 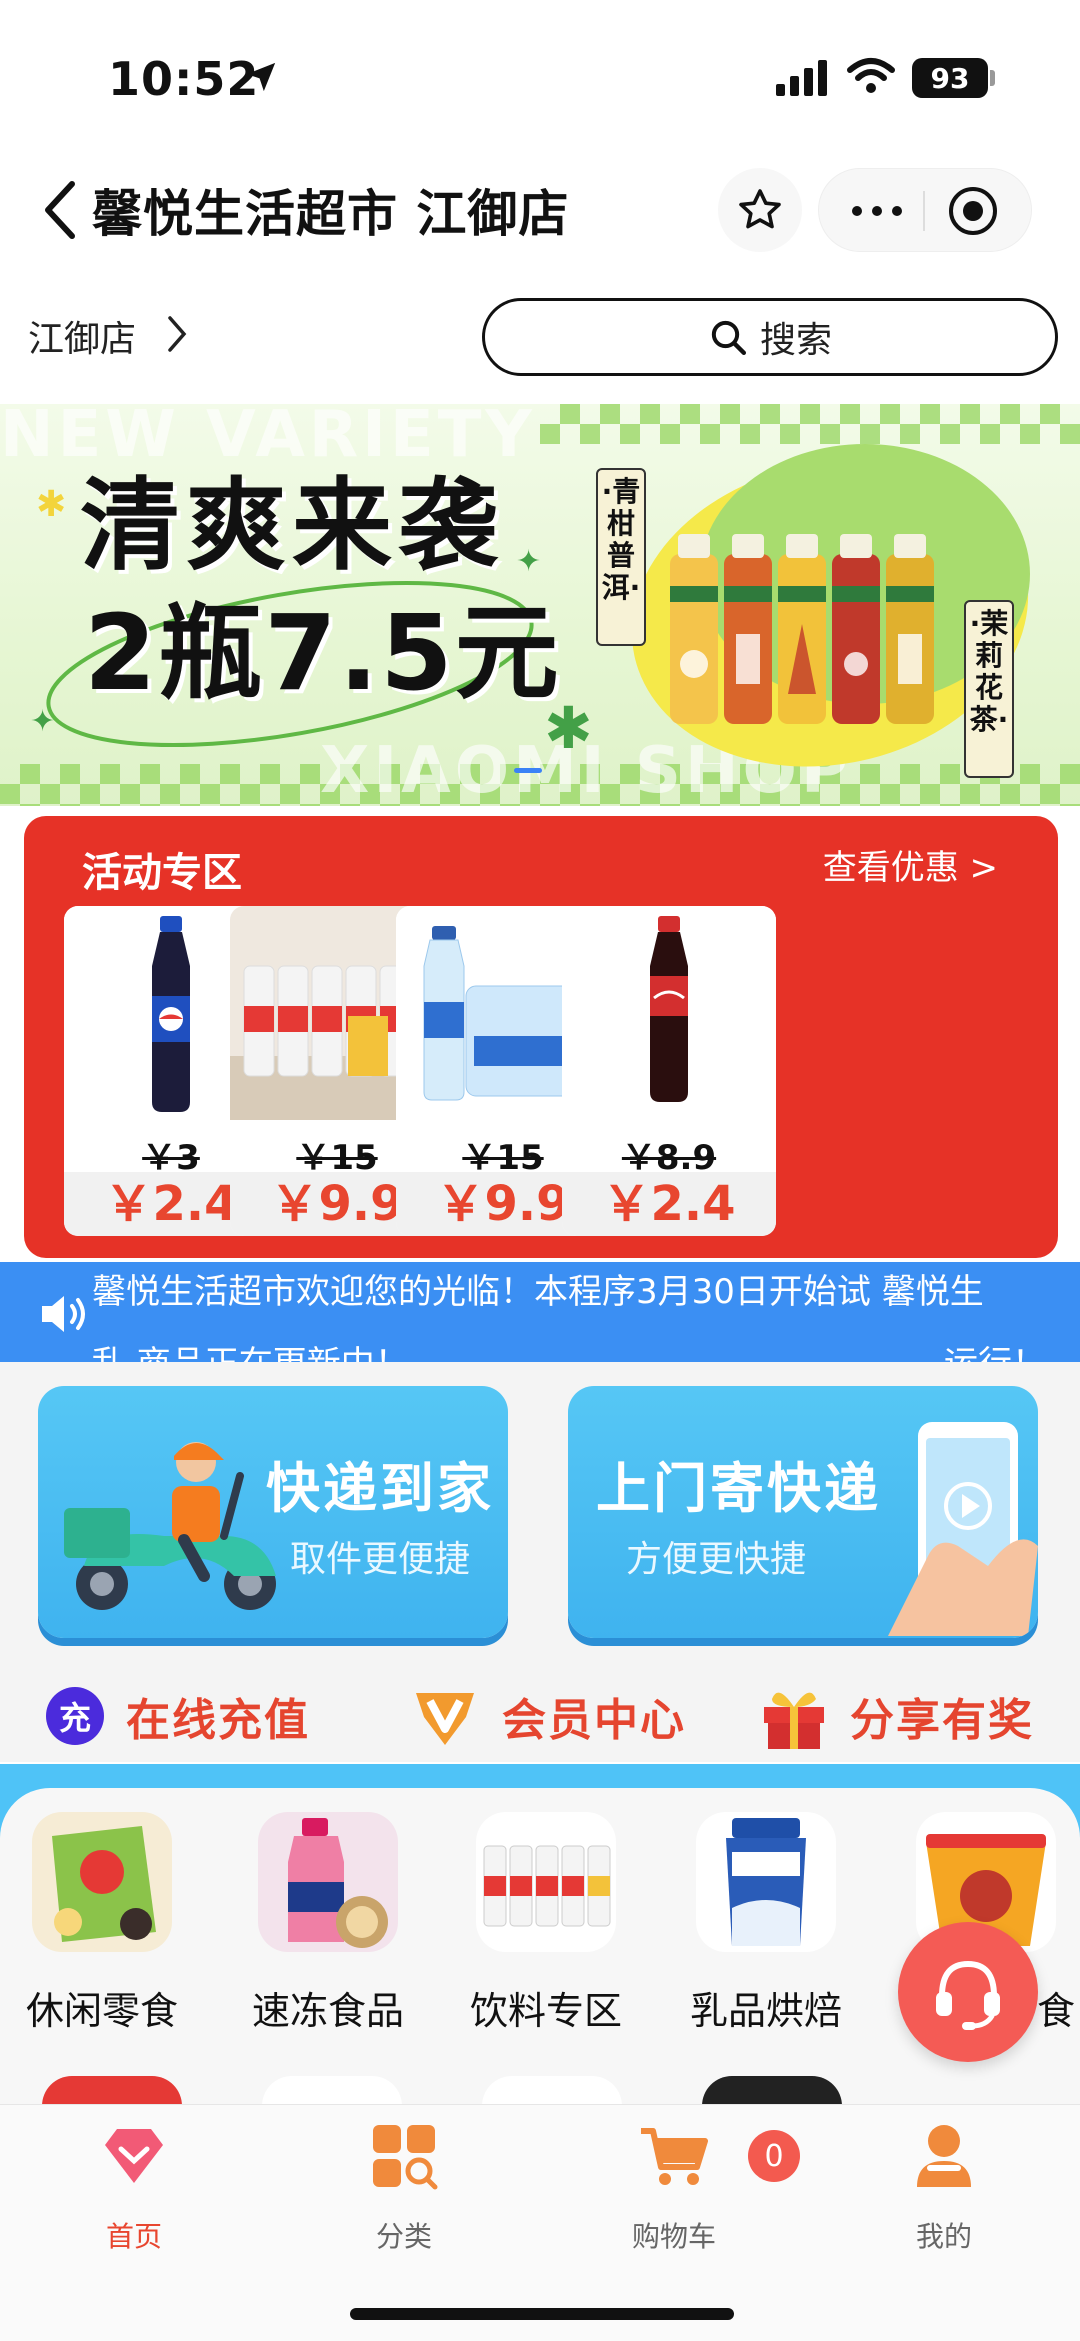 What do you see at coordinates (944, 2156) in the screenshot?
I see `profile-icon` at bounding box center [944, 2156].